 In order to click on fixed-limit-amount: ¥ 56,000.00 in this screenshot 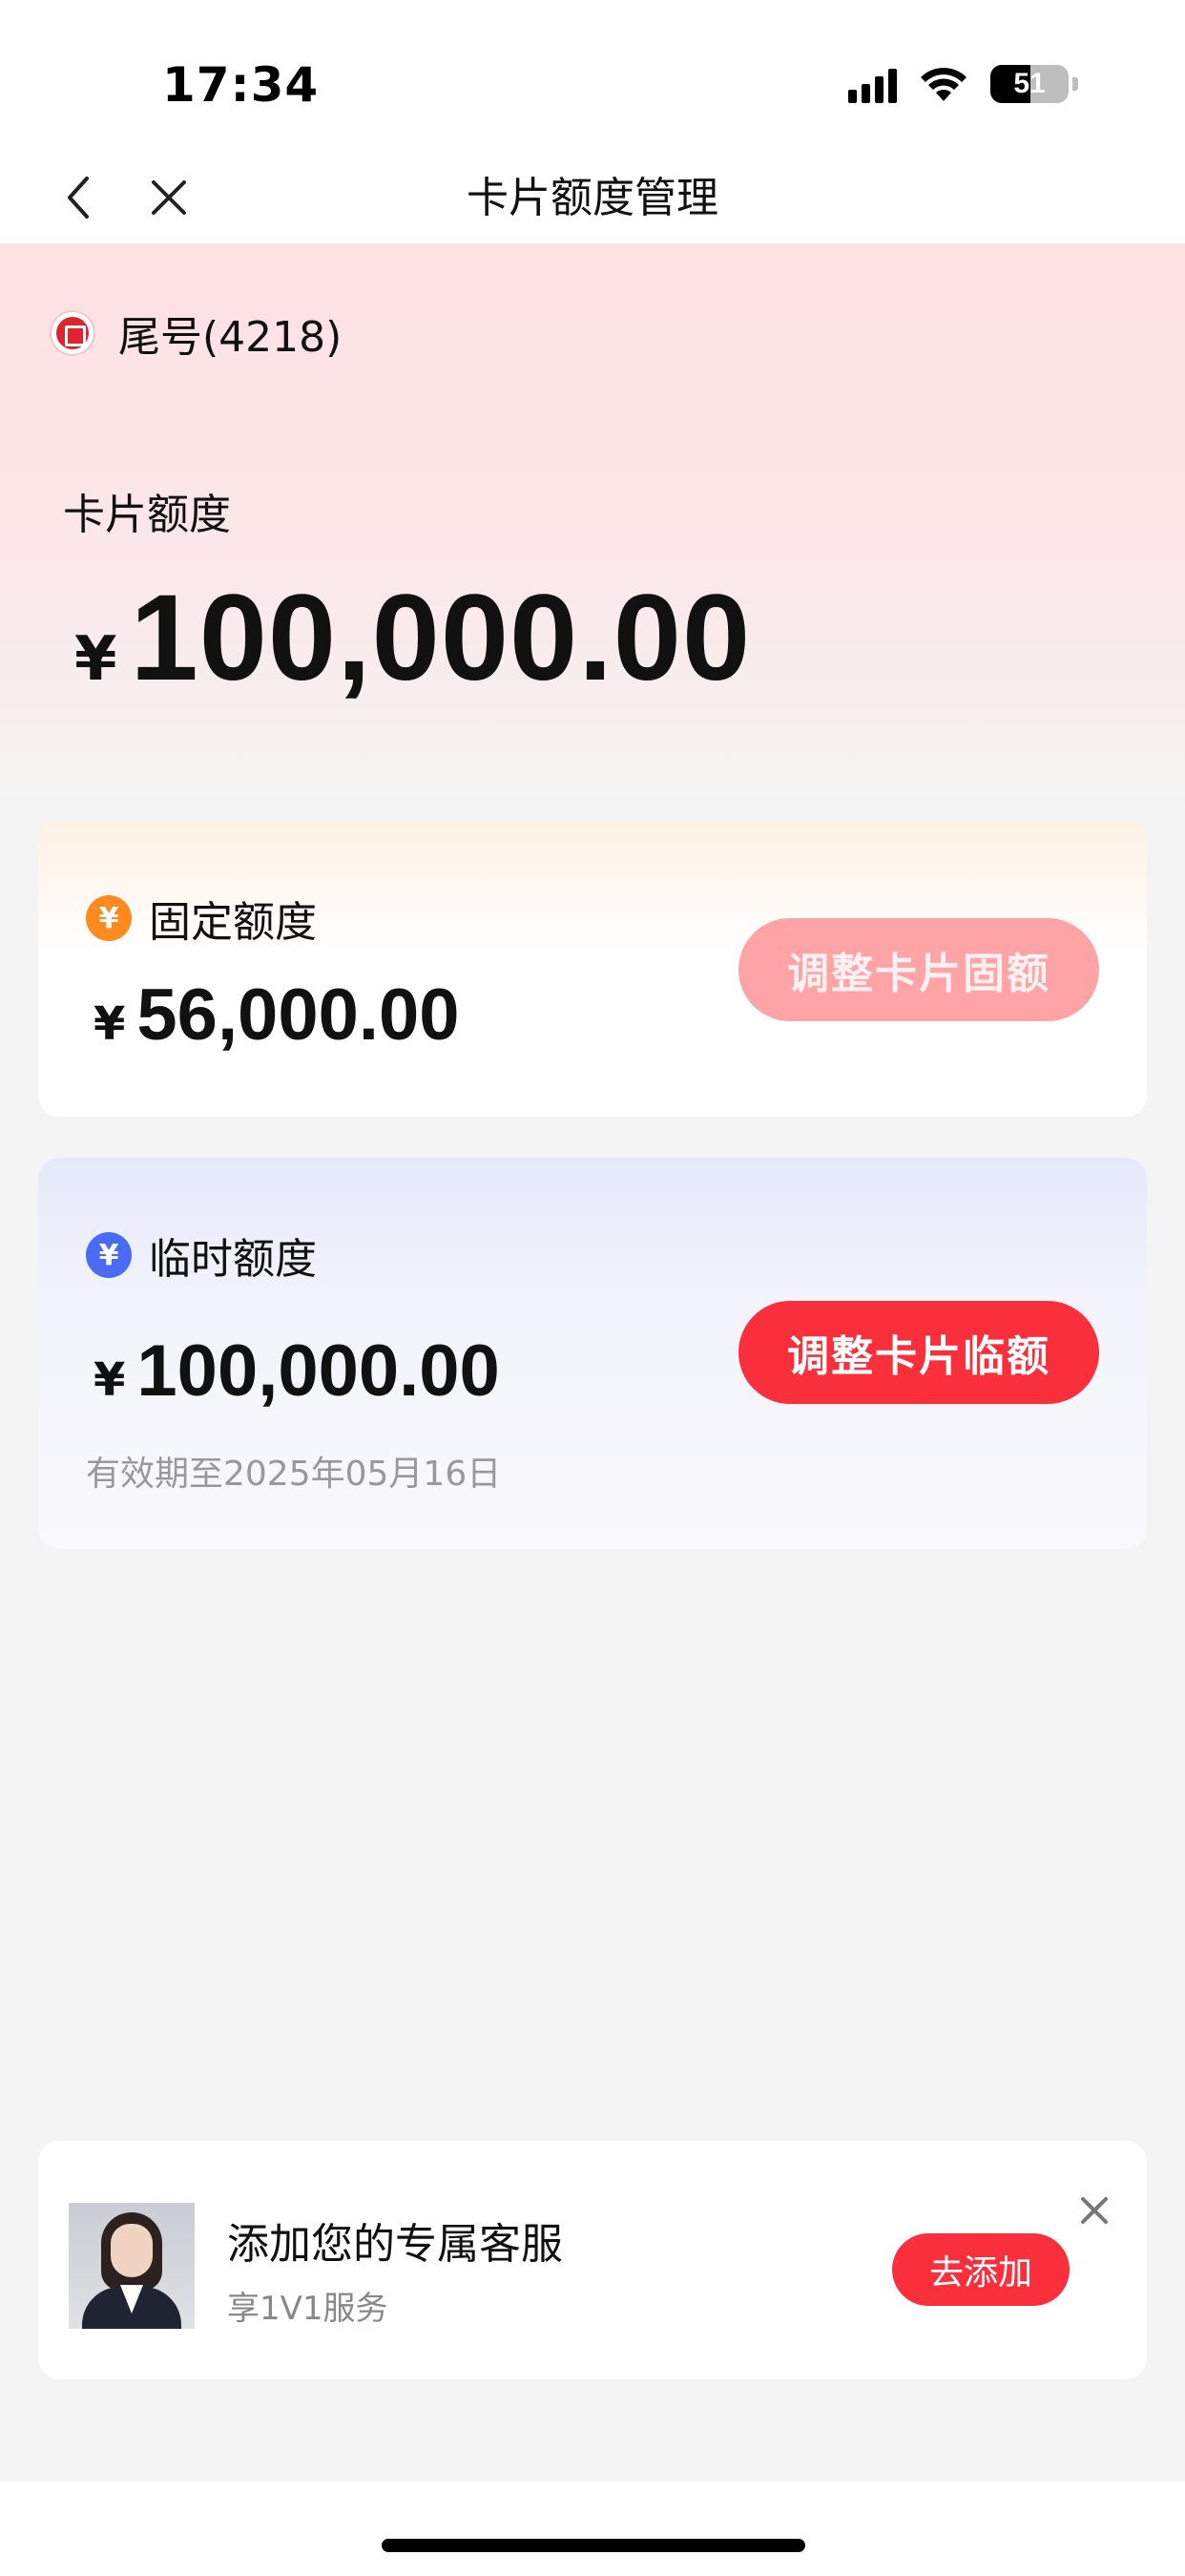, I will do `click(277, 1015)`.